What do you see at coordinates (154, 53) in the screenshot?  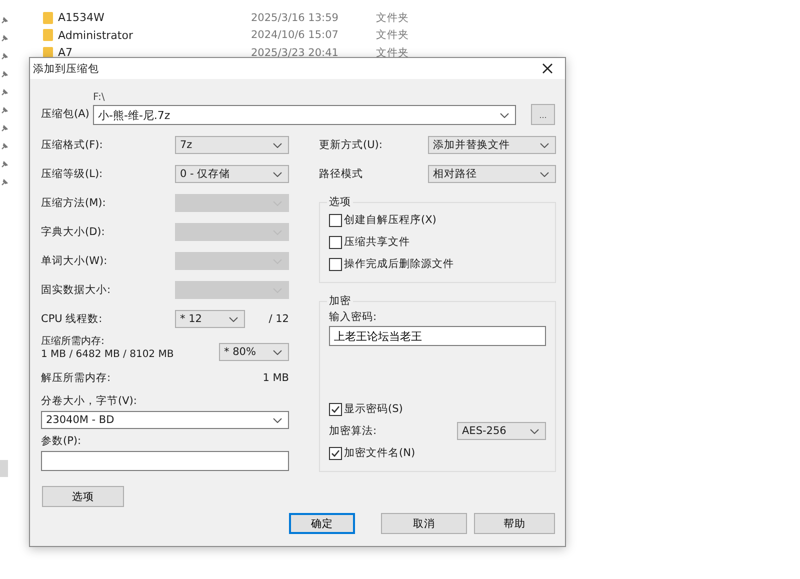 I see `file-name: A7` at bounding box center [154, 53].